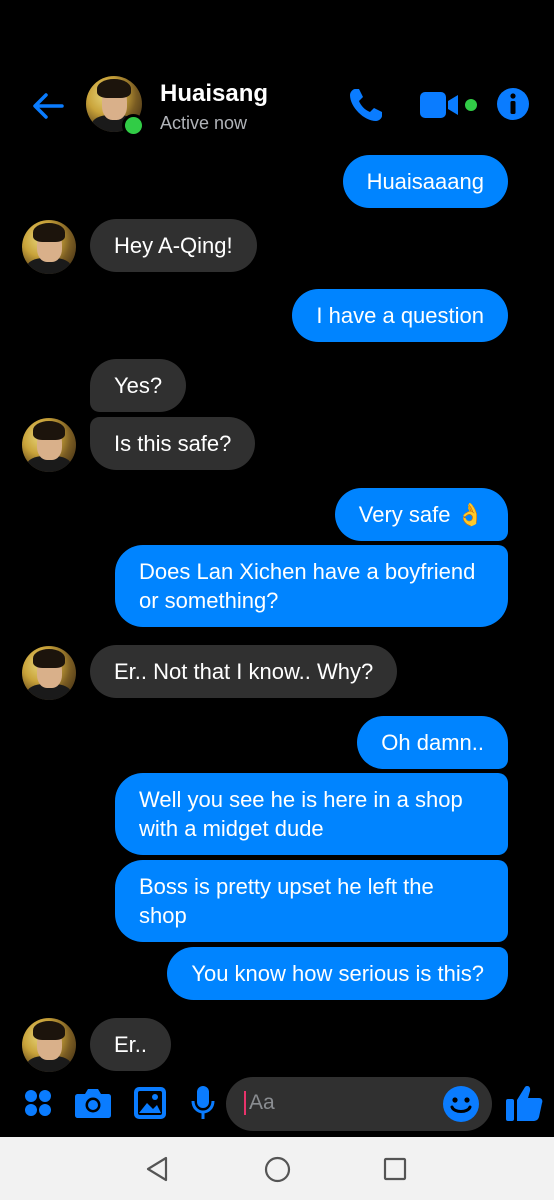 Image resolution: width=554 pixels, height=1200 pixels. What do you see at coordinates (131, 1044) in the screenshot?
I see `message-incoming: Er..` at bounding box center [131, 1044].